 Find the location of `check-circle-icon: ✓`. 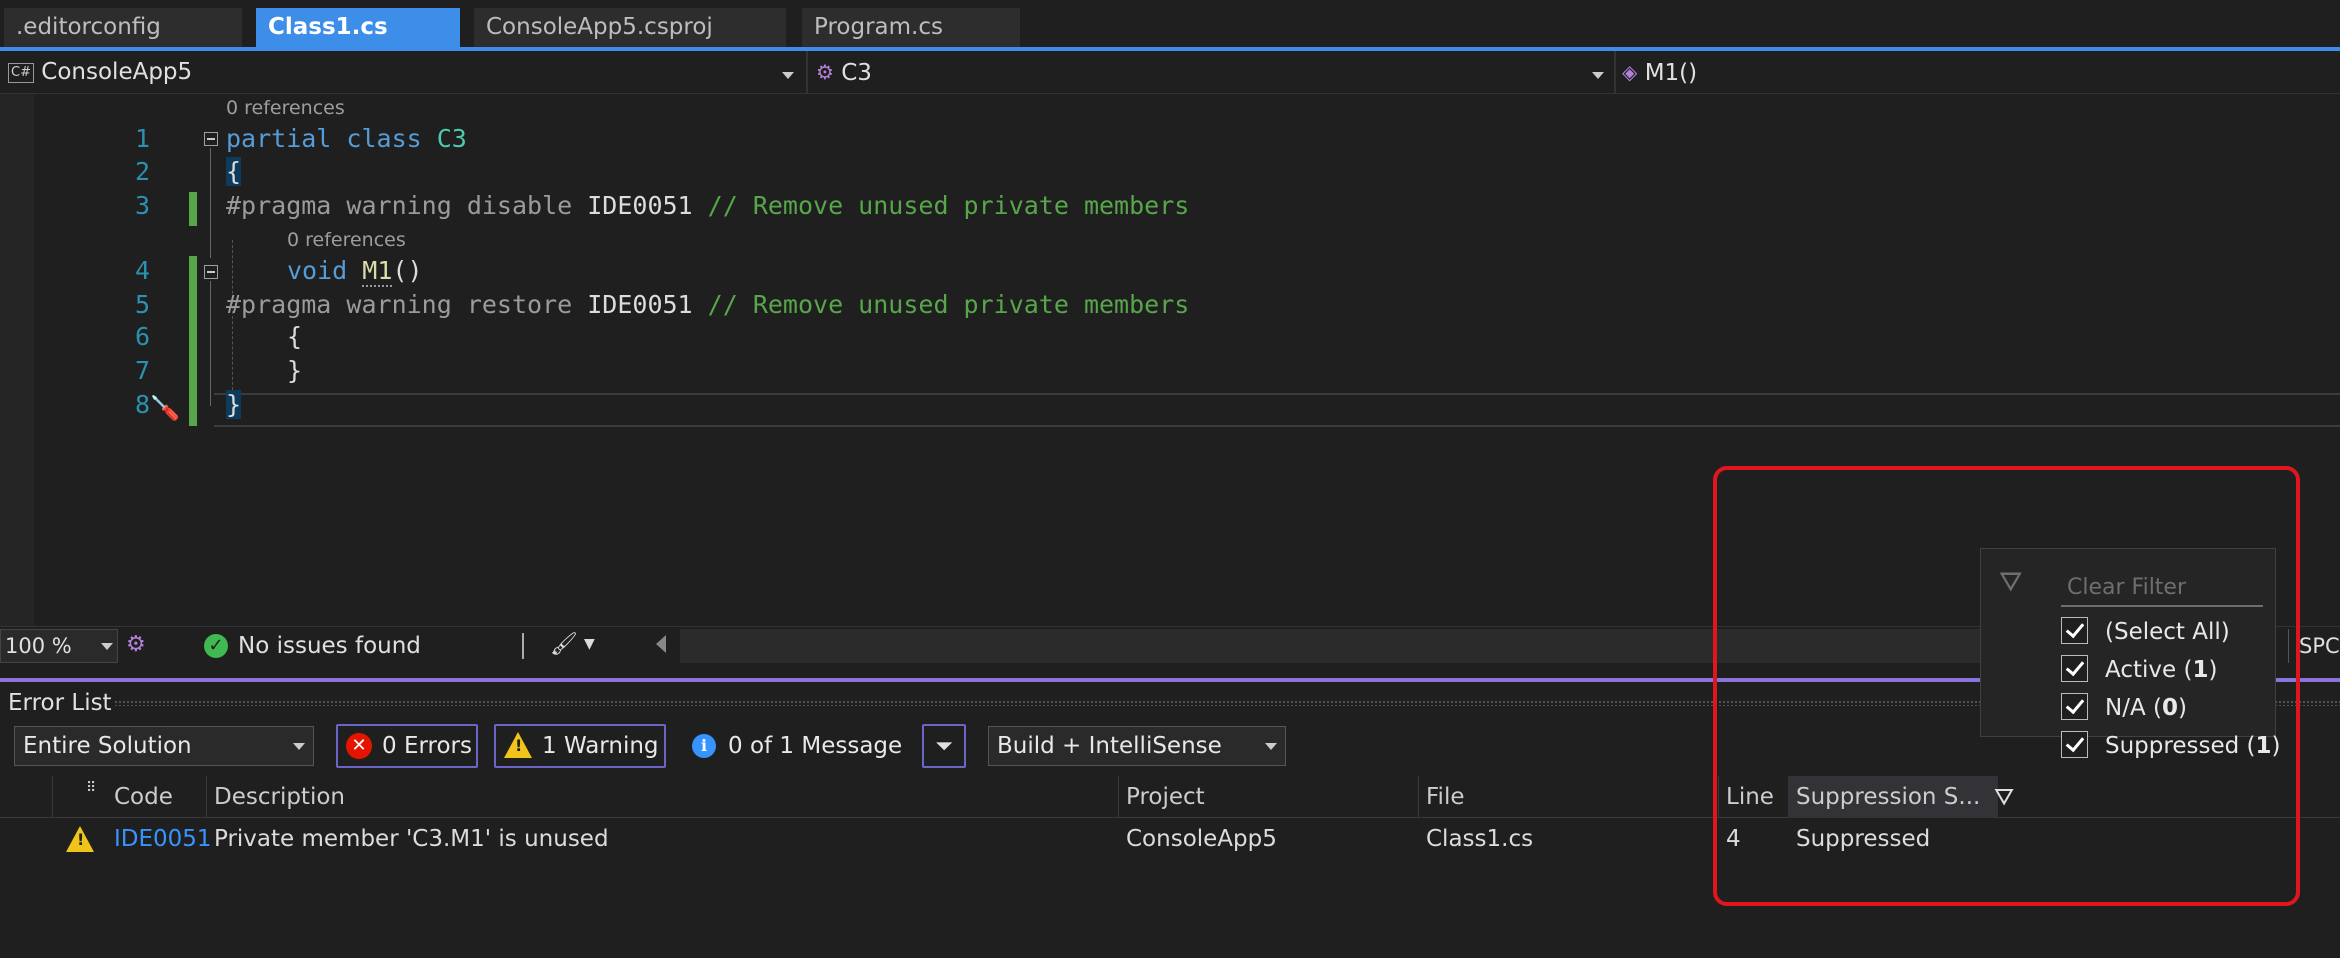

check-circle-icon: ✓ is located at coordinates (216, 646).